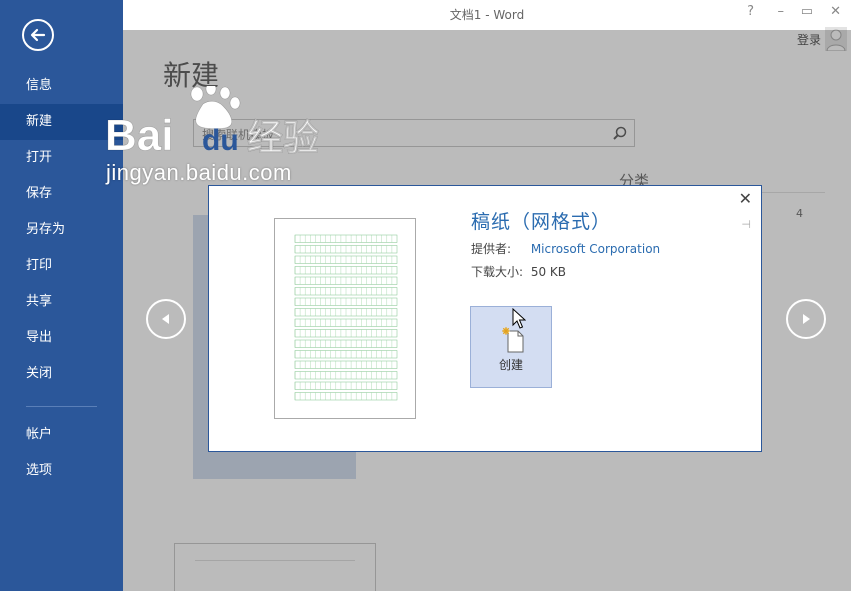  I want to click on help-button: ?, so click(750, 11).